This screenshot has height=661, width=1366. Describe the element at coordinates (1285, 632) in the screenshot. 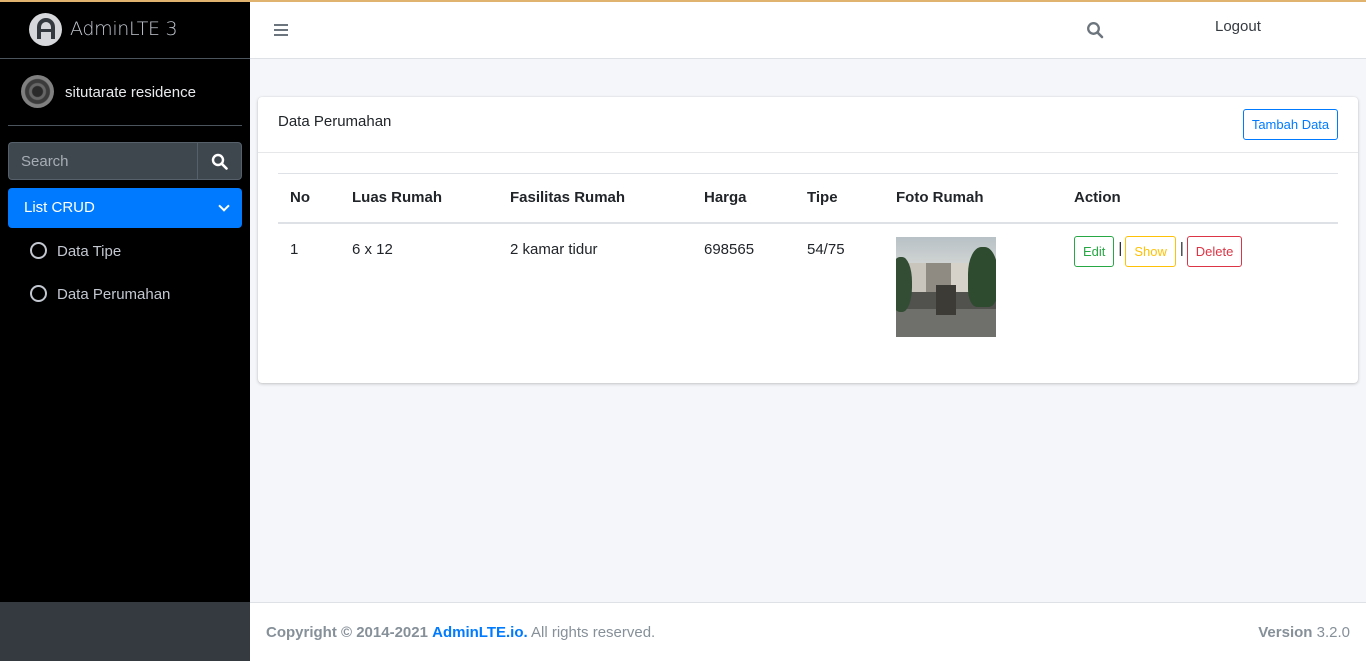

I see `version-label: Version` at that location.